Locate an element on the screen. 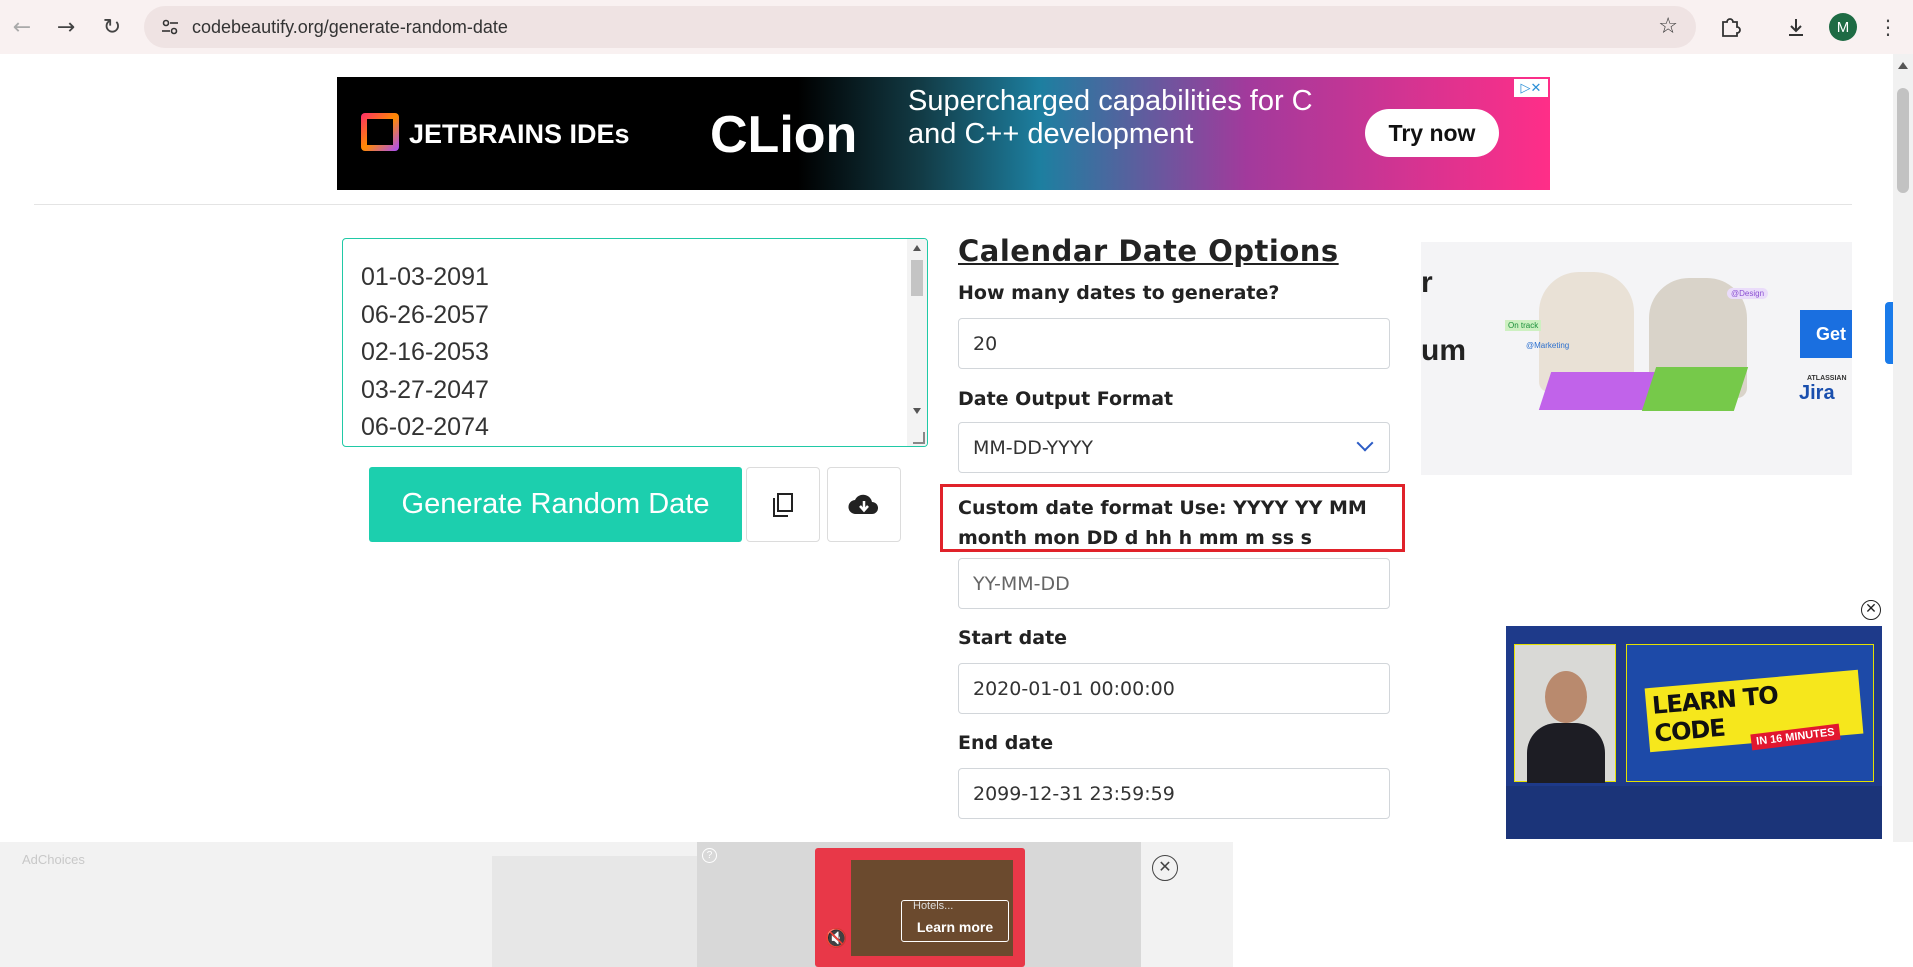 This screenshot has height=967, width=1913. bookmark-star-icon: ☆ is located at coordinates (1668, 26).